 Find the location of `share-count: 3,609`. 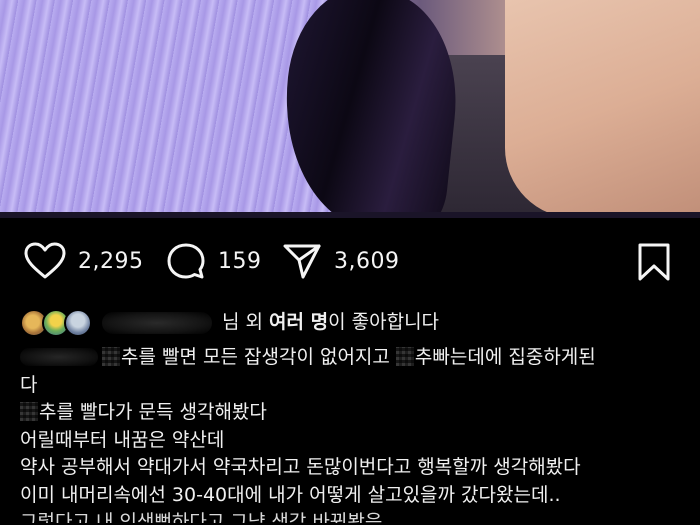

share-count: 3,609 is located at coordinates (367, 261).